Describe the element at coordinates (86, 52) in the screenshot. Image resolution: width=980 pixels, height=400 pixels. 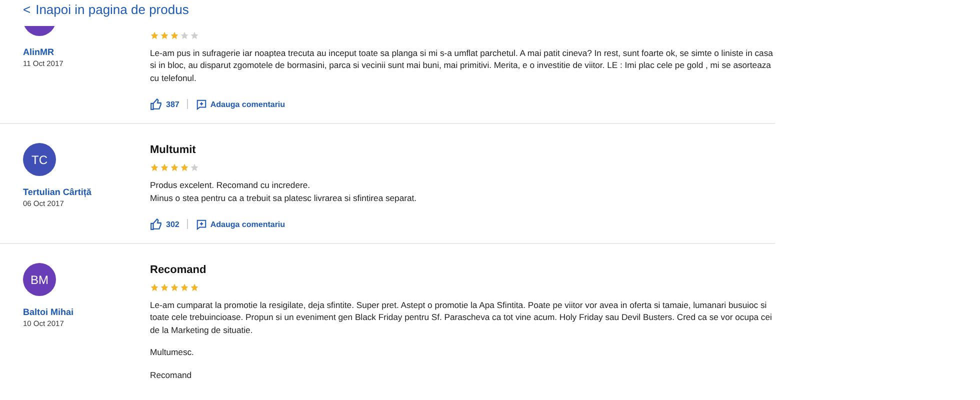
I see `author-name: AlinMR` at that location.